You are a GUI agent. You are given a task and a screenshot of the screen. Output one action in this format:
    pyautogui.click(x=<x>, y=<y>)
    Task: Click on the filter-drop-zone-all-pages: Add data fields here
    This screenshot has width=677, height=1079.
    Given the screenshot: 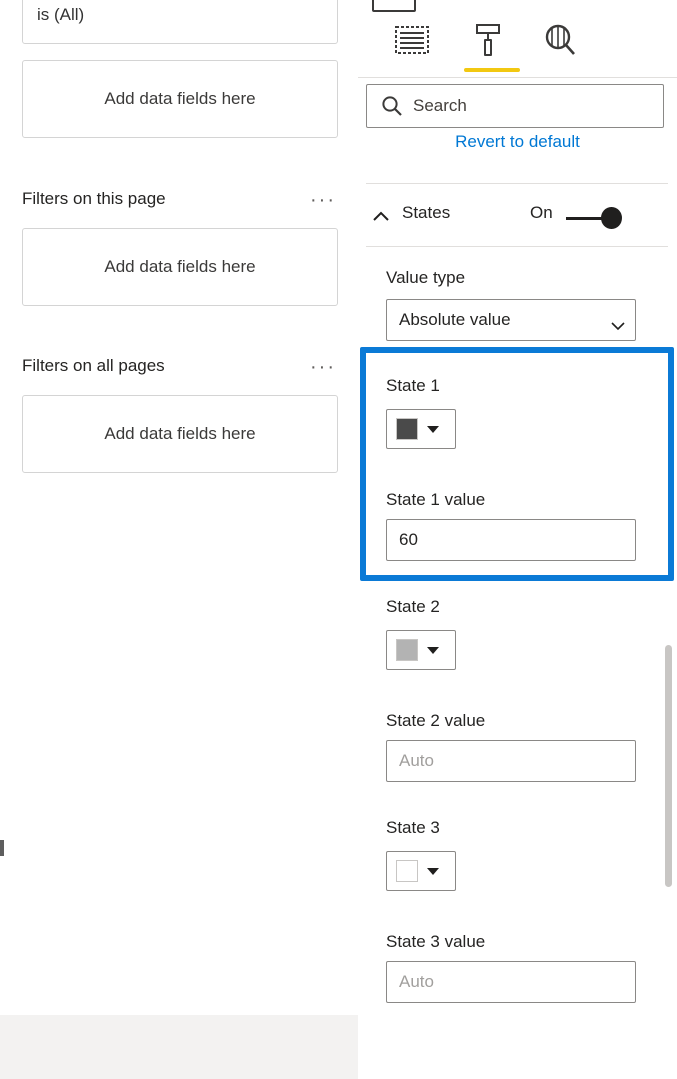 What is the action you would take?
    pyautogui.click(x=180, y=434)
    